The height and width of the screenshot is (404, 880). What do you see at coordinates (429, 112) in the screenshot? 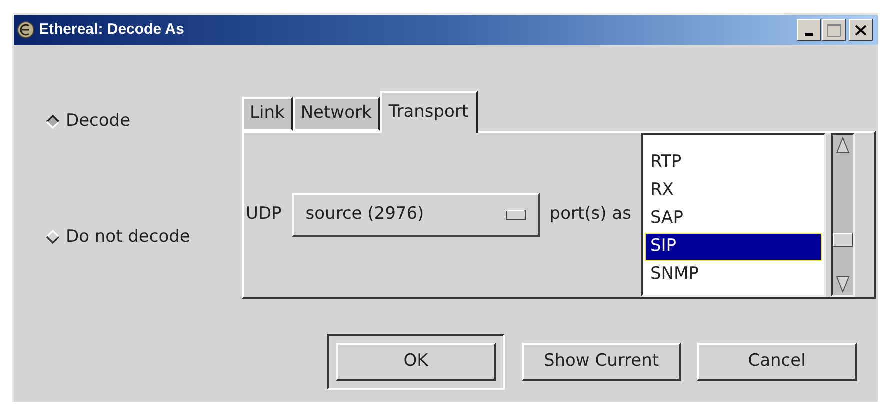
I see `tab: Transport` at bounding box center [429, 112].